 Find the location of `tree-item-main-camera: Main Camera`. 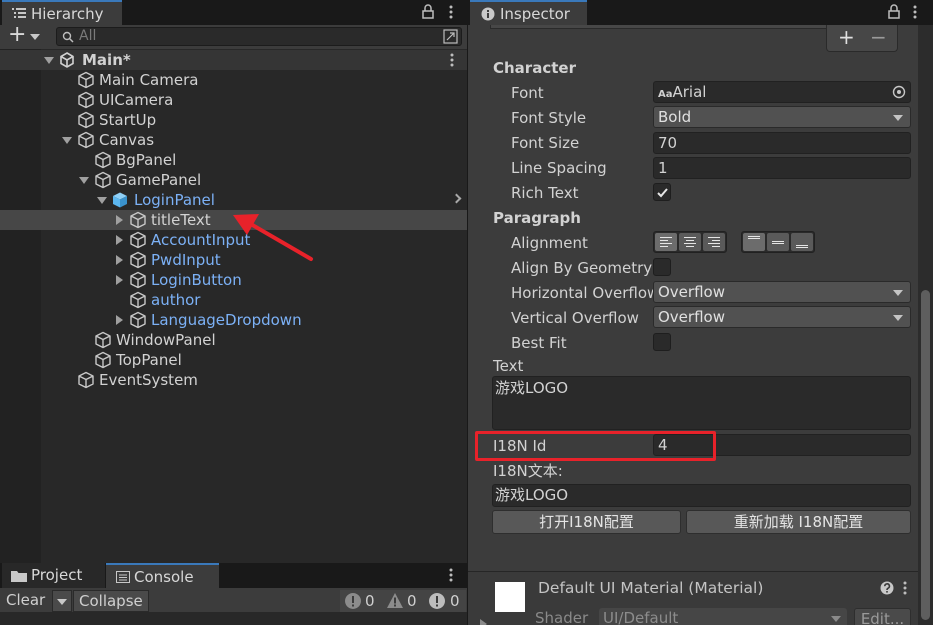

tree-item-main-camera: Main Camera is located at coordinates (233, 80).